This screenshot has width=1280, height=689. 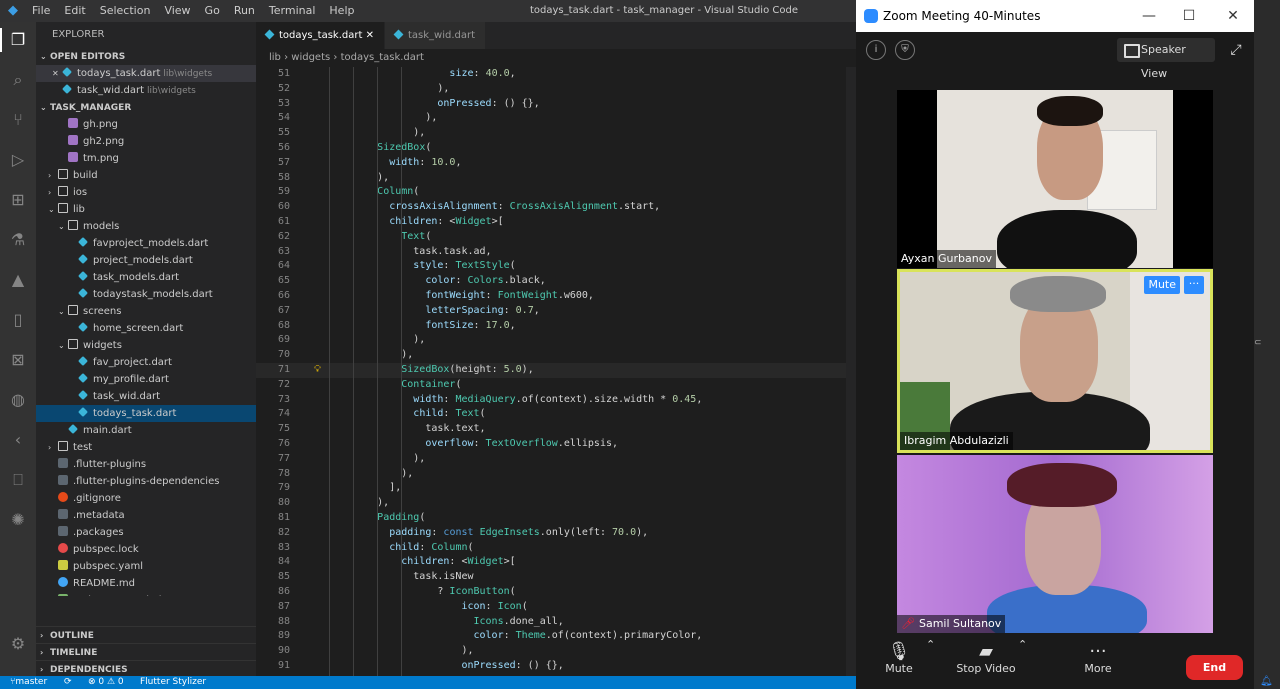 I want to click on branch-indicator: ⑂ master, so click(x=28, y=682).